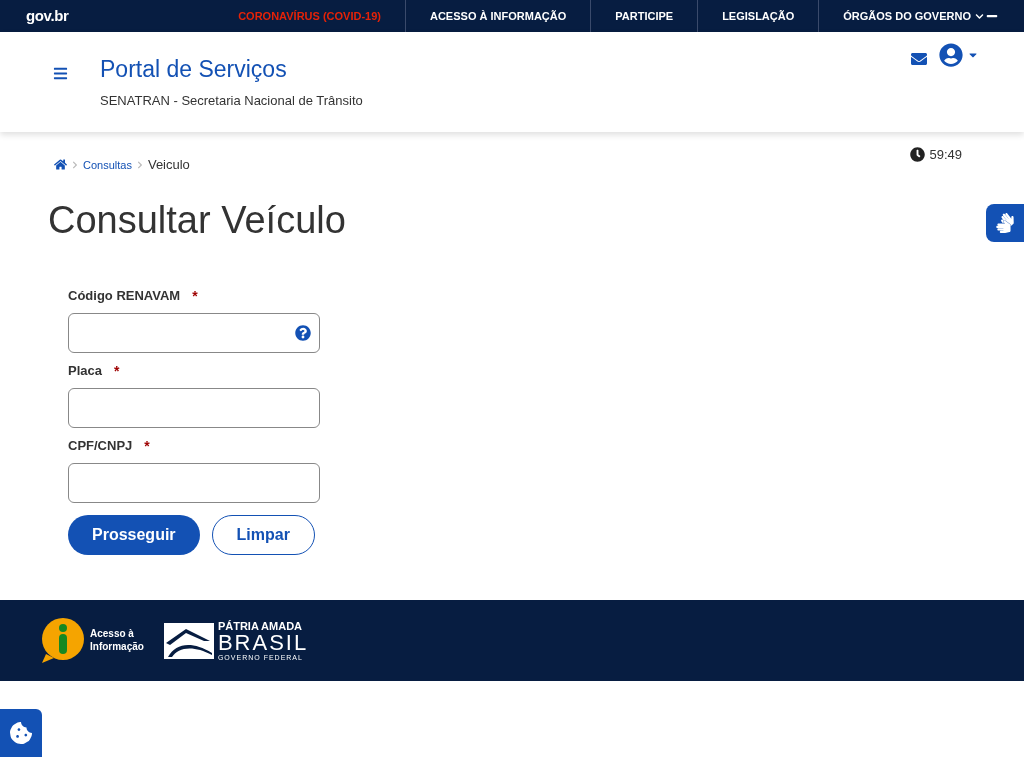 This screenshot has height=757, width=1024. I want to click on cookie-button, so click(21, 733).